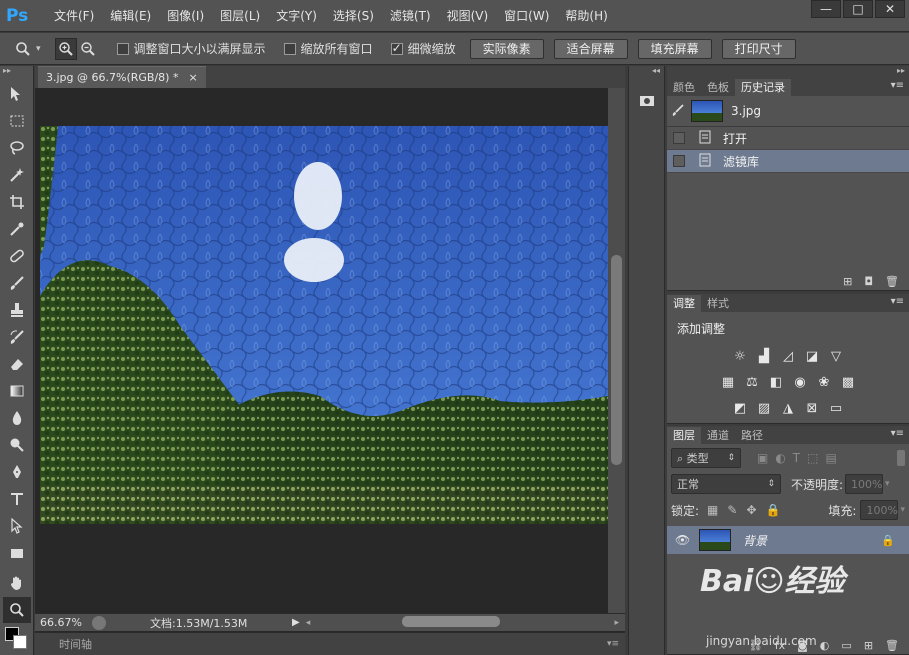  Describe the element at coordinates (613, 644) in the screenshot. I see `timeline-menu-icon: ▾≡` at that location.